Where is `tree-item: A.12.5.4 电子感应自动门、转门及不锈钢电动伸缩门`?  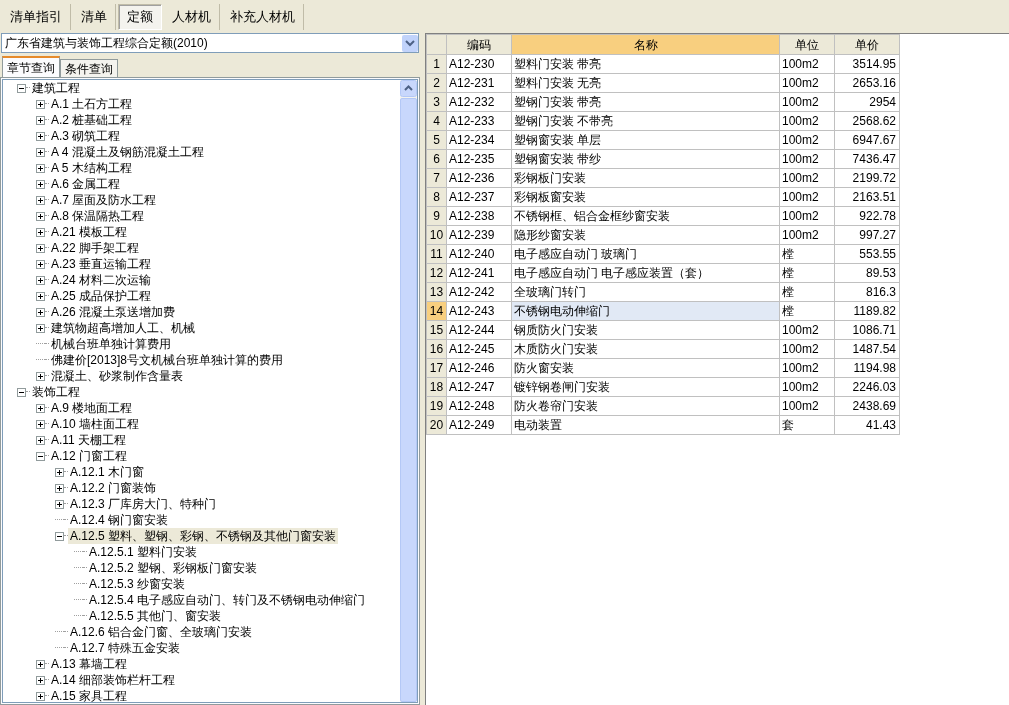
tree-item: A.12.5.4 电子感应自动门、转门及不锈钢电动伸缩门 is located at coordinates (227, 600).